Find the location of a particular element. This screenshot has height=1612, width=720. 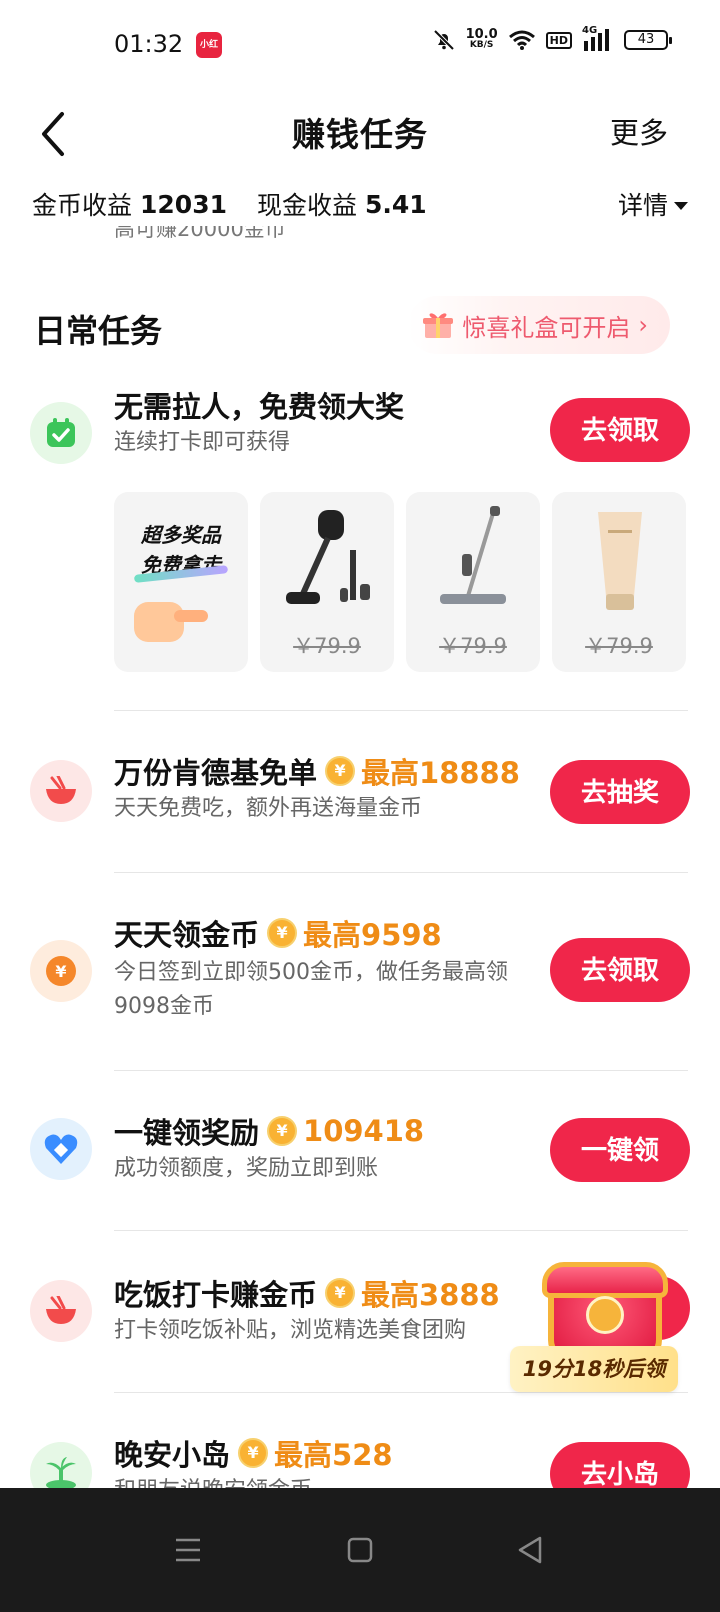

task-name: 天天领金币 ¥ 最高9598 is located at coordinates (278, 933).